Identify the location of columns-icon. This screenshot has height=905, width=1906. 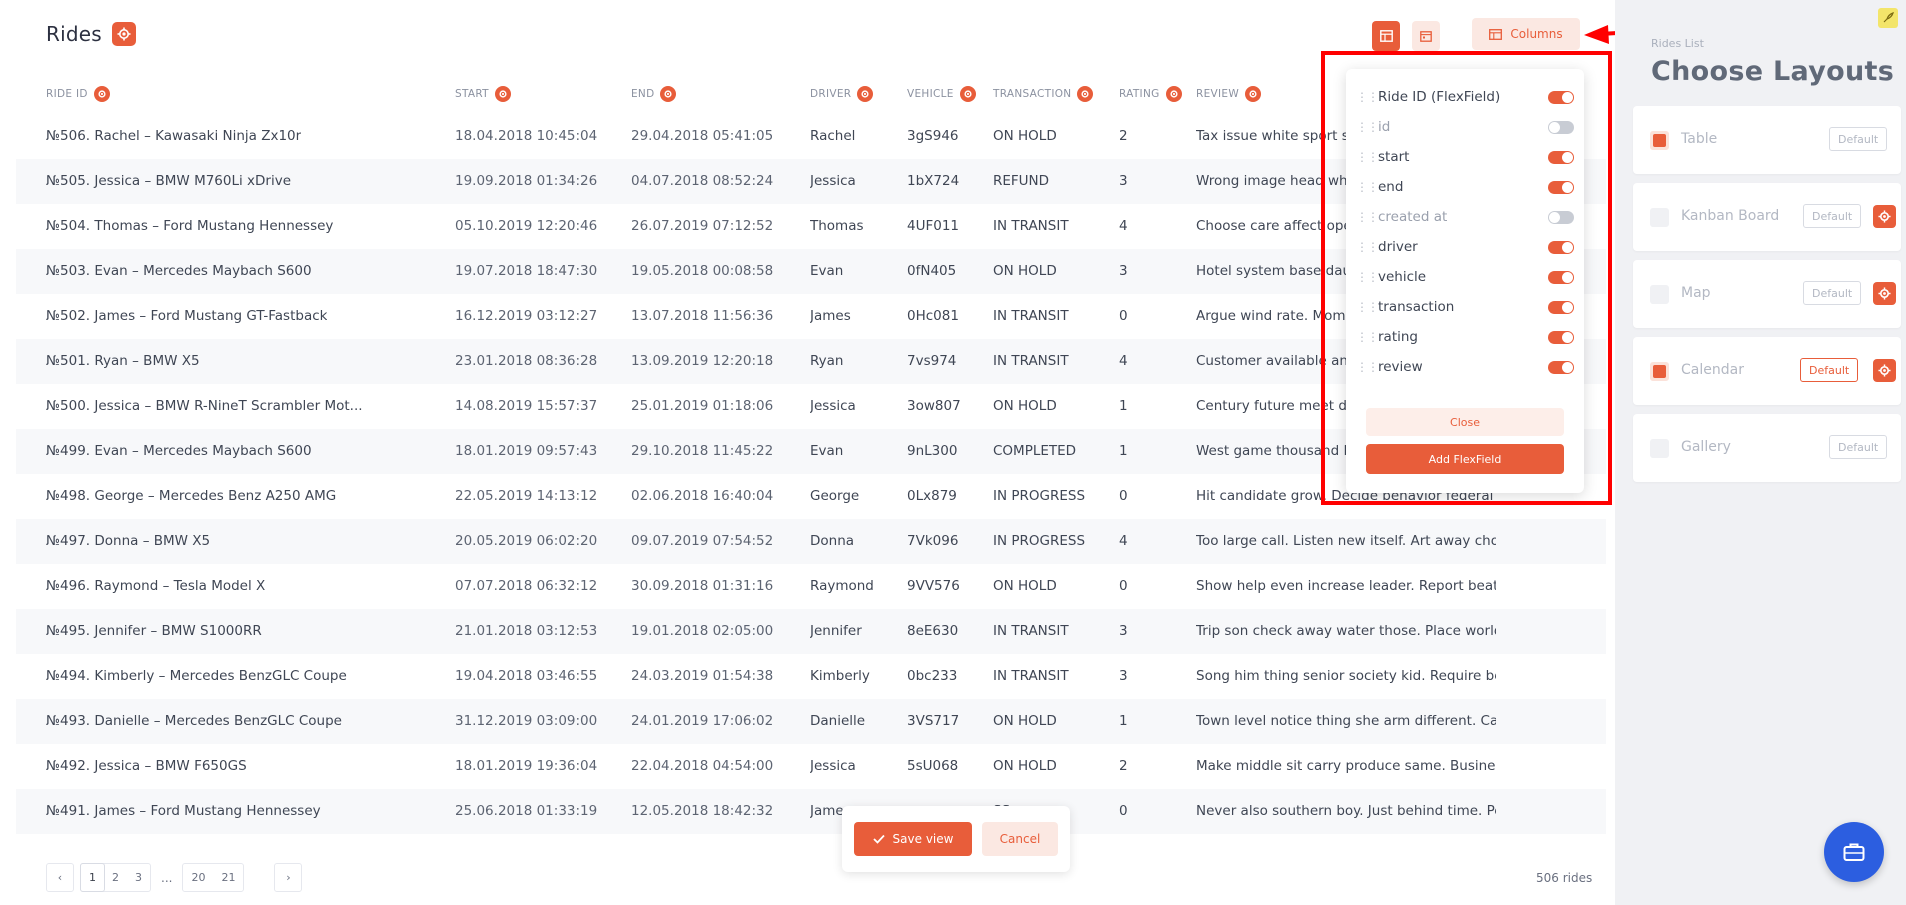
(1496, 34).